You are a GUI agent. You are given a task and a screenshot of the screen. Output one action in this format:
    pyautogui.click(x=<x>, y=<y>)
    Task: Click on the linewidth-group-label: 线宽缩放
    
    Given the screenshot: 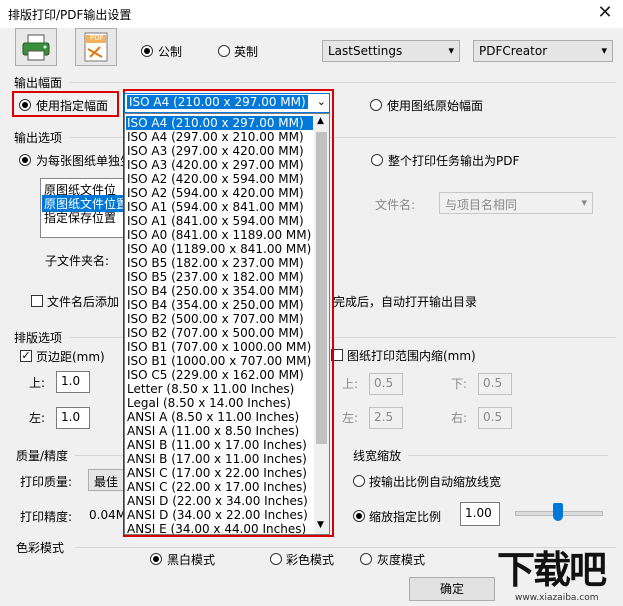 What is the action you would take?
    pyautogui.click(x=377, y=456)
    